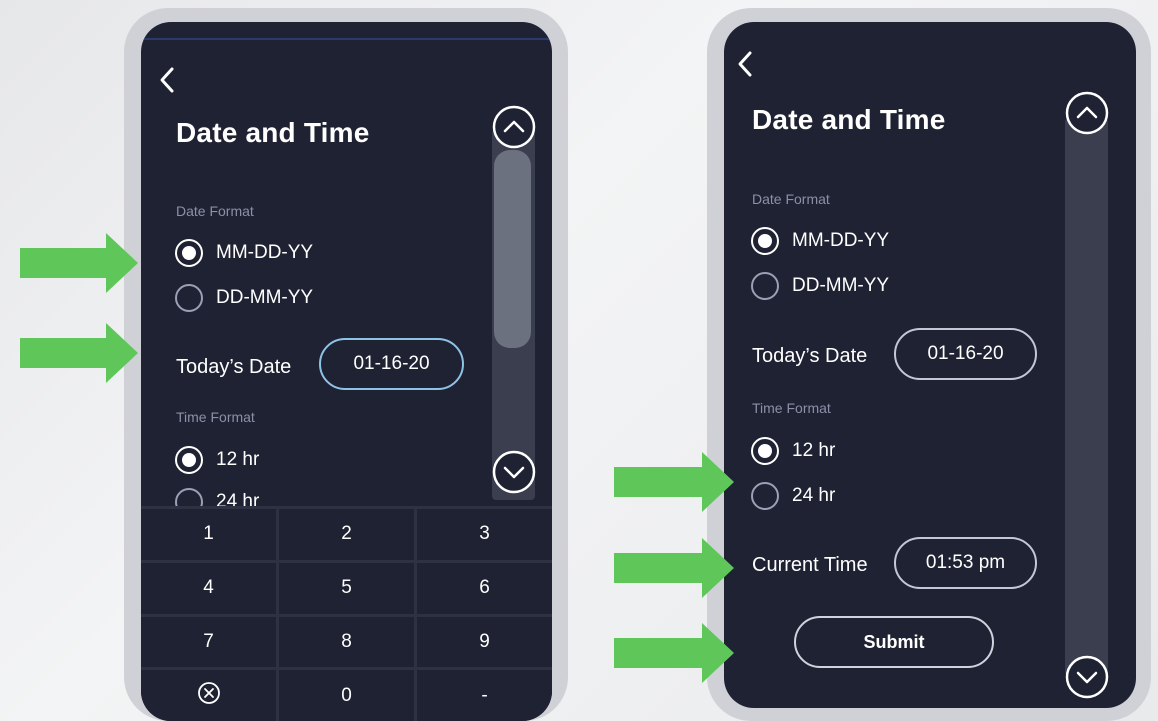 The width and height of the screenshot is (1158, 721). Describe the element at coordinates (346, 588) in the screenshot. I see `key-5: 5` at that location.